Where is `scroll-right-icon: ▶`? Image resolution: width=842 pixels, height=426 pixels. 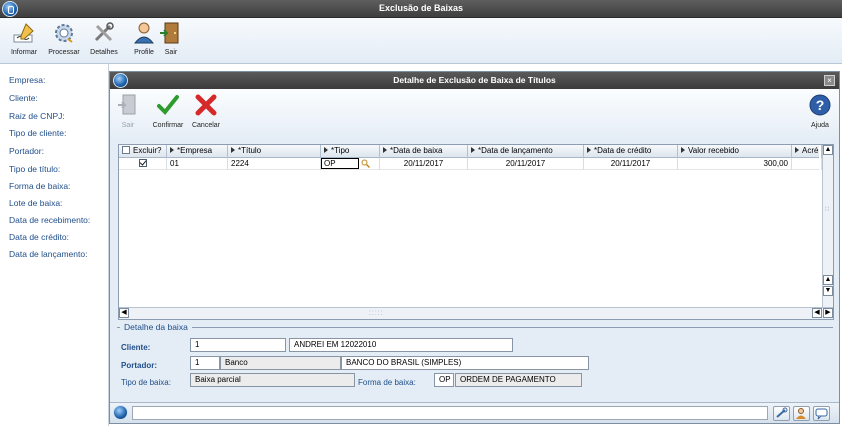
scroll-right-icon: ▶ is located at coordinates (828, 313).